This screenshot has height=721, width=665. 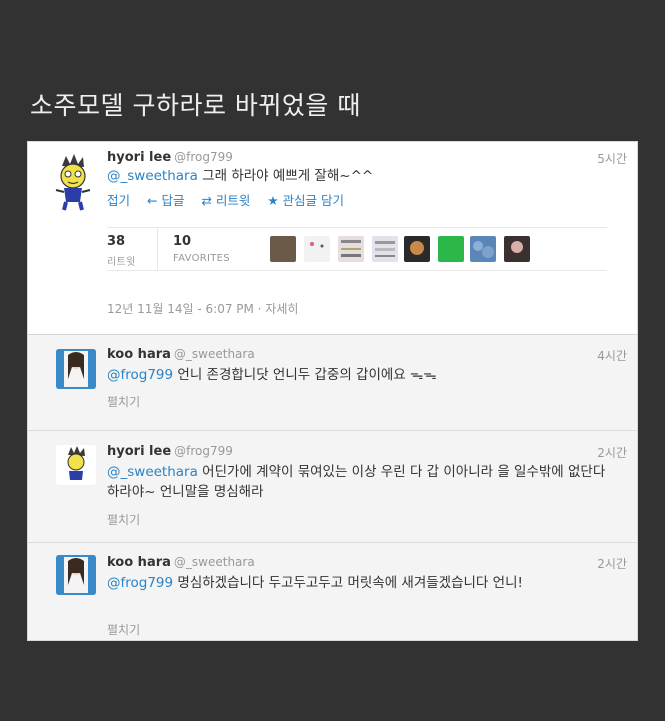 What do you see at coordinates (305, 375) in the screenshot?
I see `tweet-body: 언니 존경합니닷 언니두 갑중의 갑이에요 ᯓᯓ` at bounding box center [305, 375].